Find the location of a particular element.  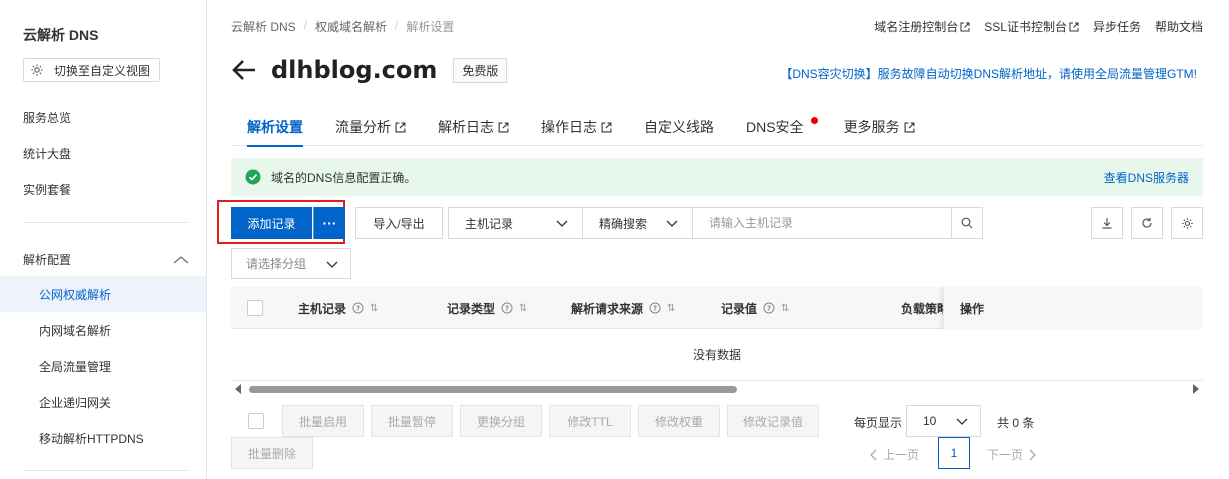

tab-resolve-logs: 解析日志 is located at coordinates (473, 127).